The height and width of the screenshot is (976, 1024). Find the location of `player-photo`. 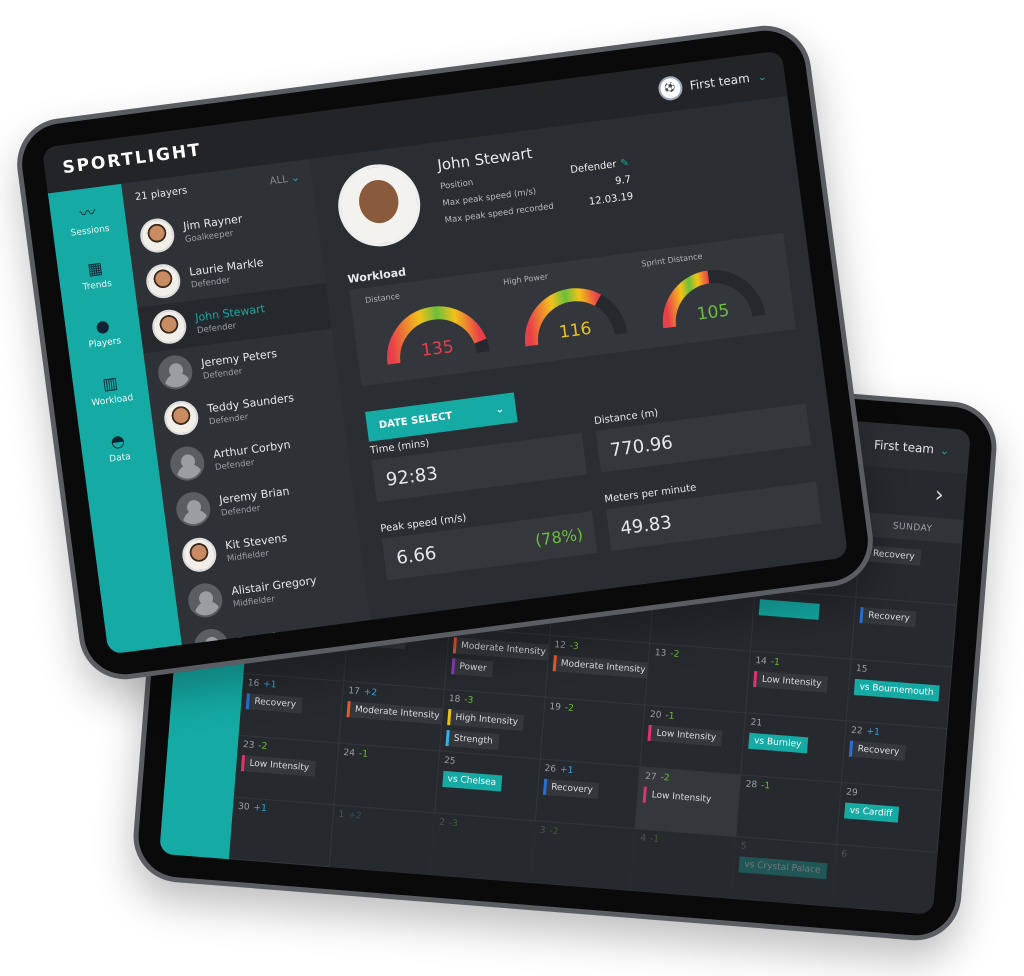

player-photo is located at coordinates (379, 205).